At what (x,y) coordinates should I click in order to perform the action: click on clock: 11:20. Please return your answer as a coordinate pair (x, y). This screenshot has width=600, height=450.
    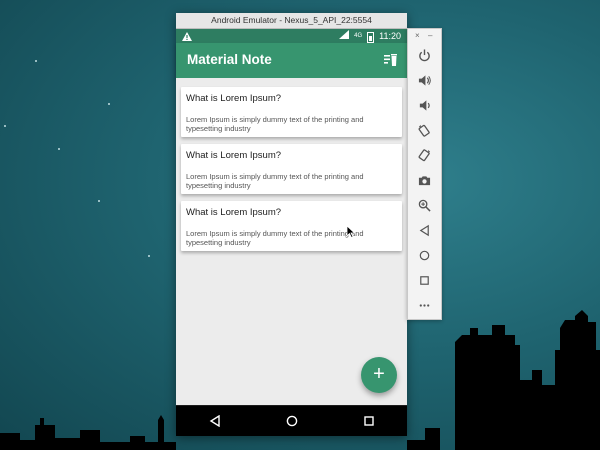
    Looking at the image, I should click on (390, 36).